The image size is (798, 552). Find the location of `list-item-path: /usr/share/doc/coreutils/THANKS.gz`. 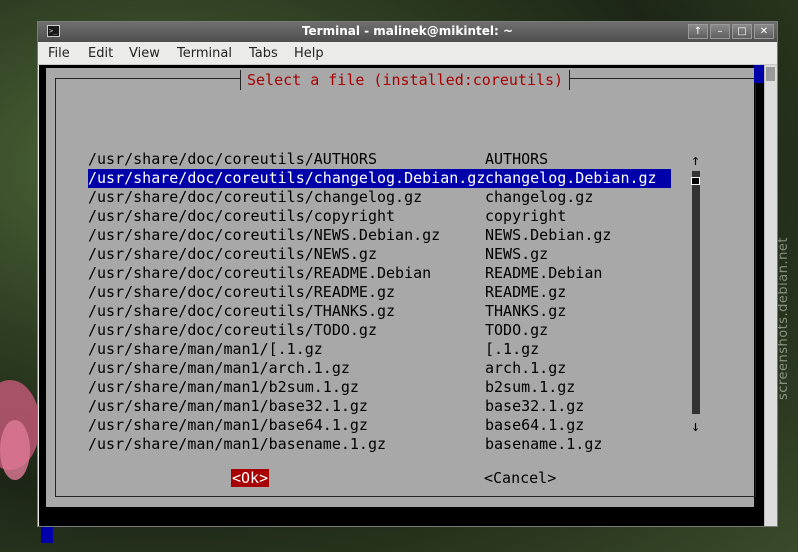

list-item-path: /usr/share/doc/coreutils/THANKS.gz is located at coordinates (242, 311).